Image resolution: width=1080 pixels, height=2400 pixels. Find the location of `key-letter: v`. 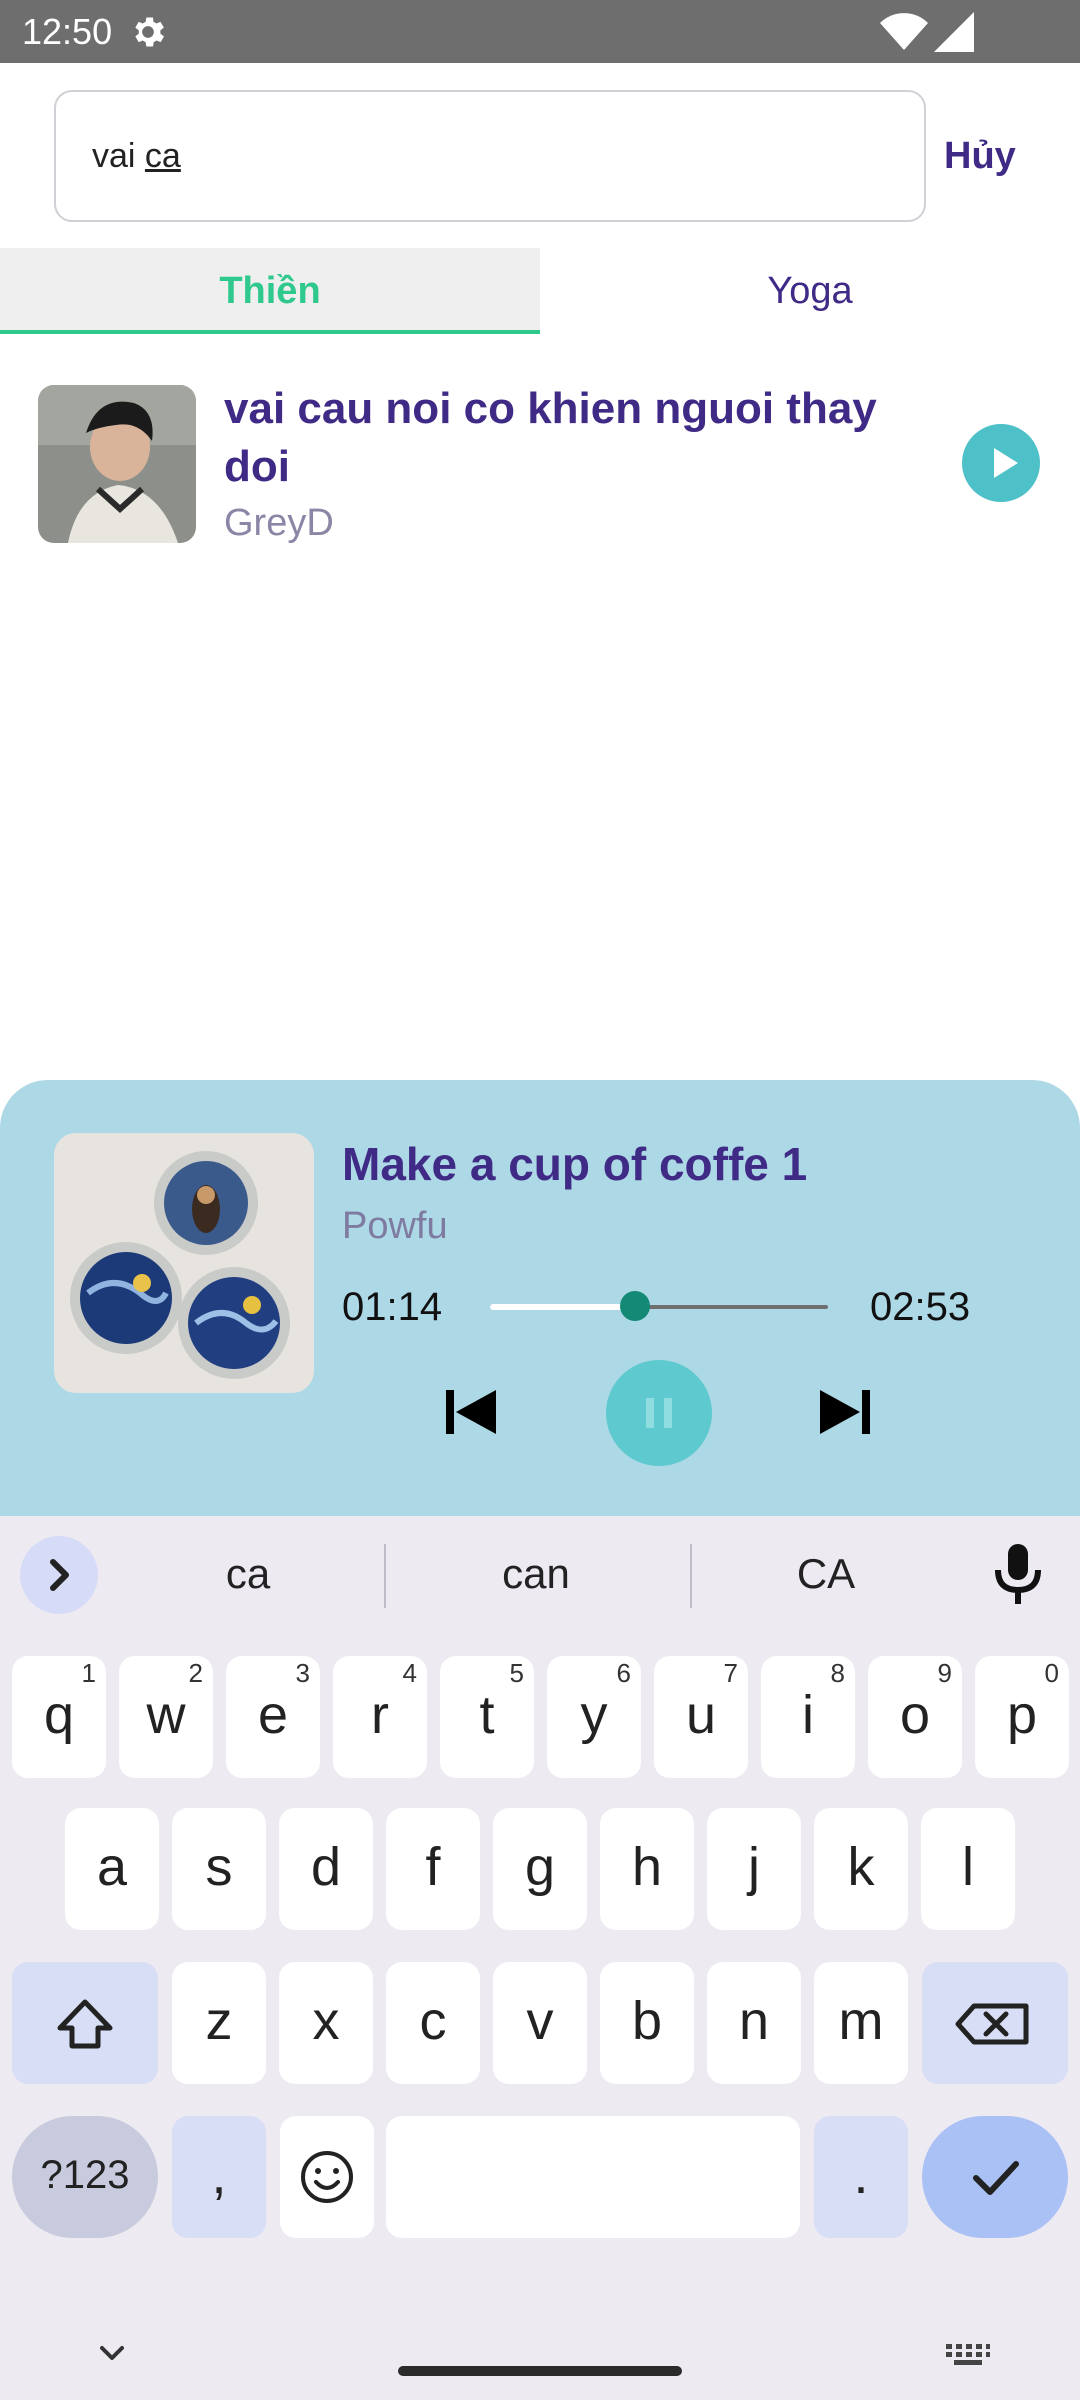

key-letter: v is located at coordinates (540, 2021).